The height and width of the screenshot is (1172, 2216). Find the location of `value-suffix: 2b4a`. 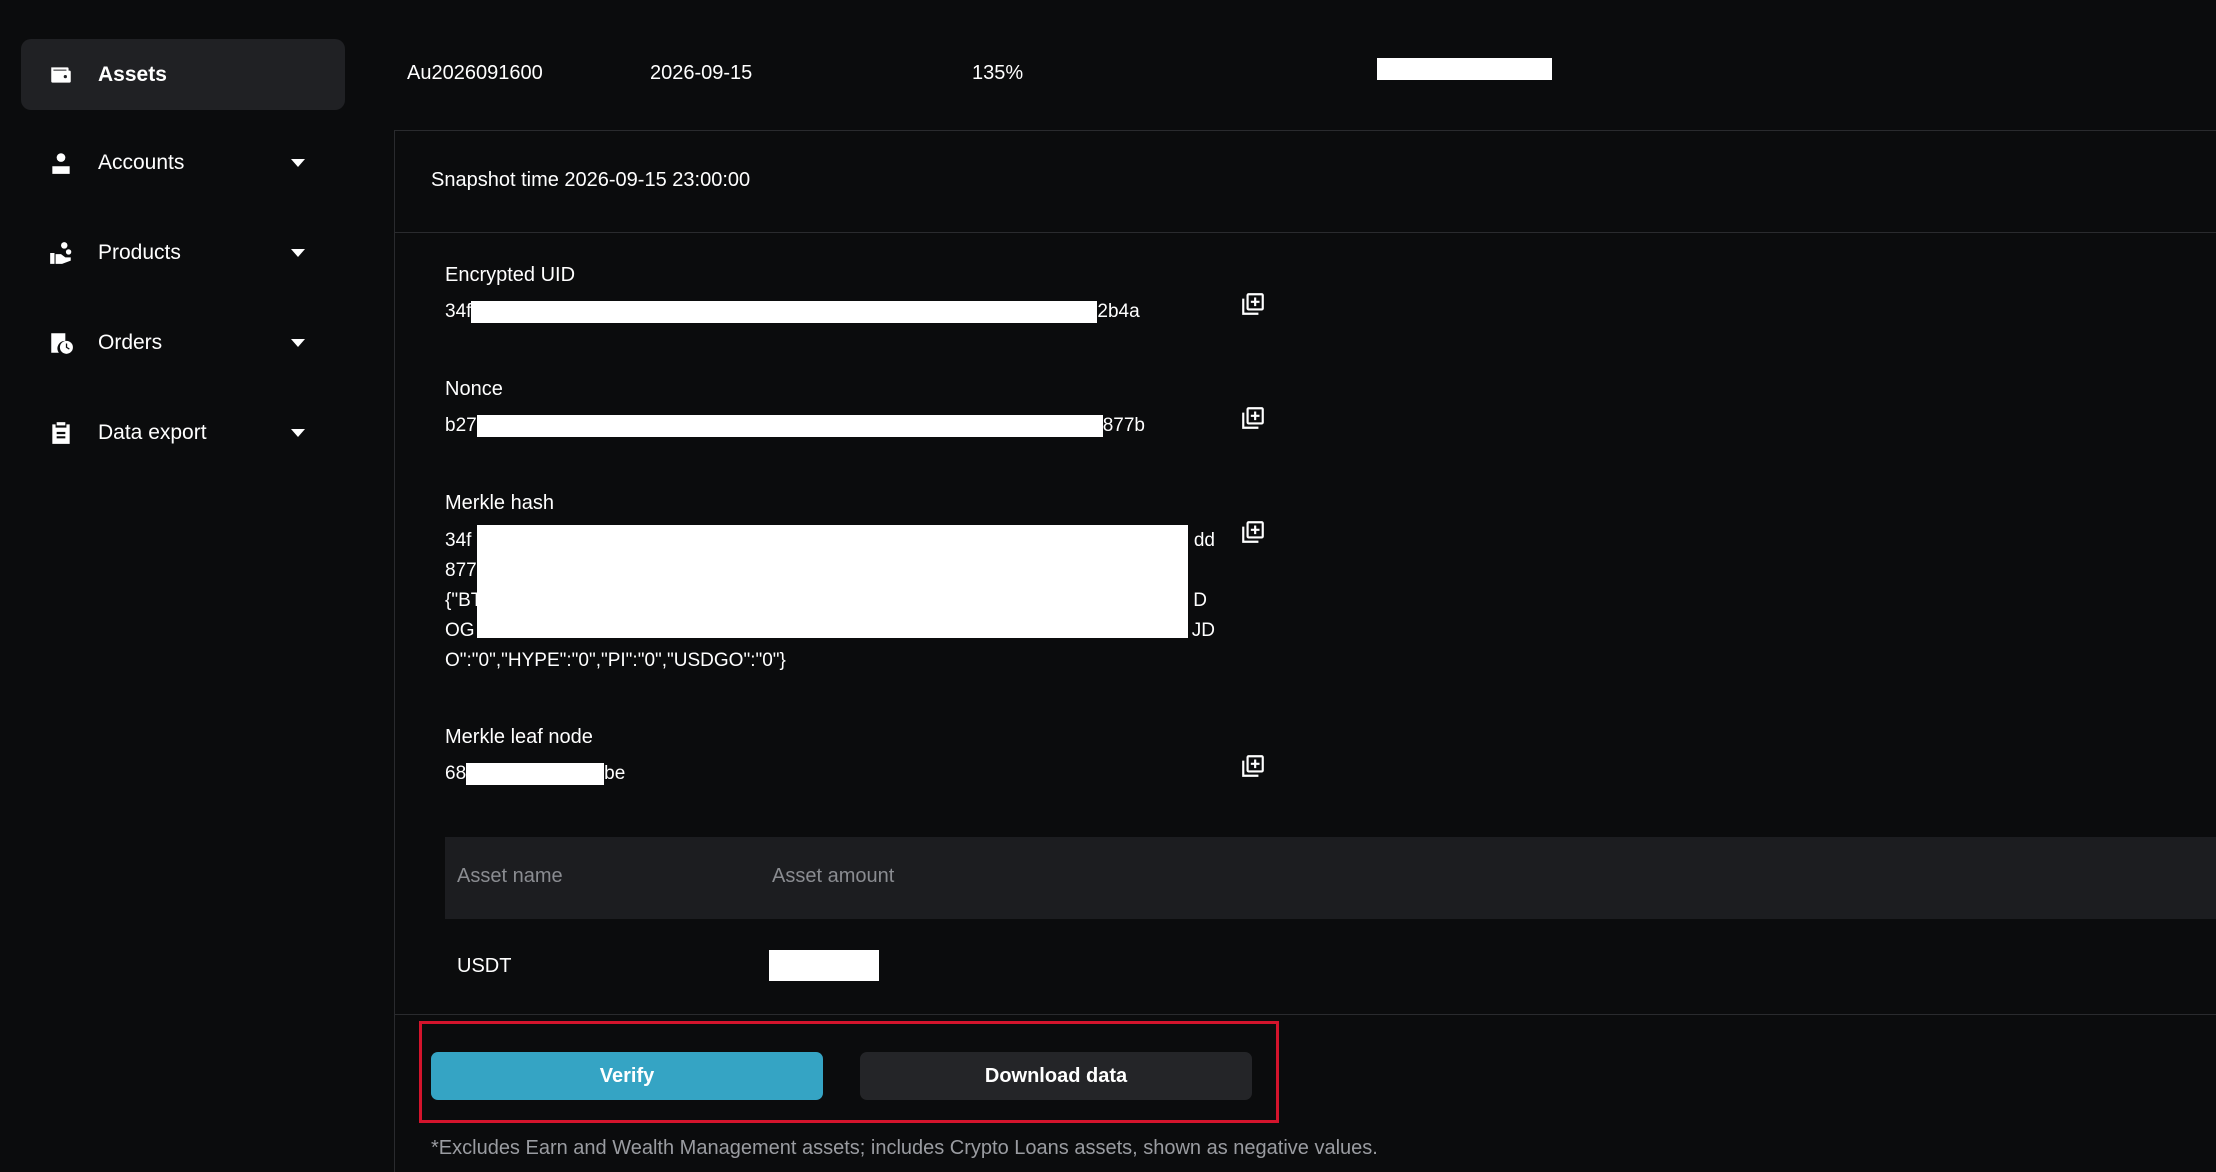

value-suffix: 2b4a is located at coordinates (1118, 311).